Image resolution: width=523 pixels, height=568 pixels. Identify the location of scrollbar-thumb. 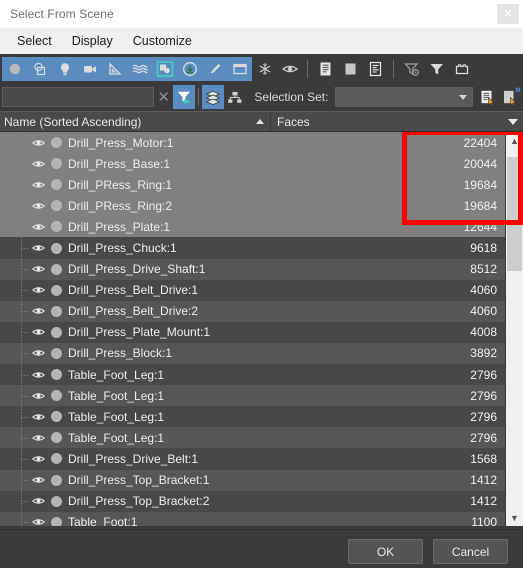
(514, 214).